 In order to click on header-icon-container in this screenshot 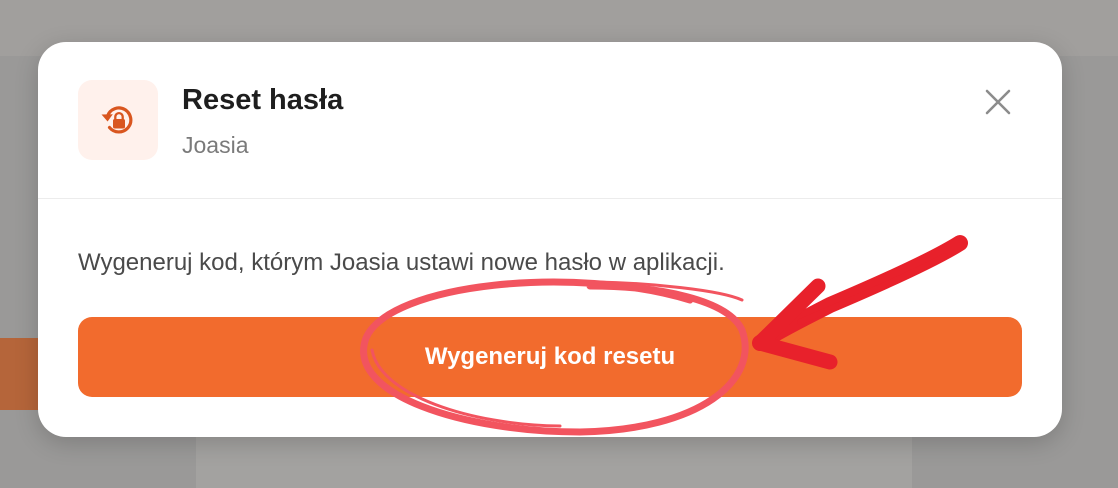, I will do `click(118, 120)`.